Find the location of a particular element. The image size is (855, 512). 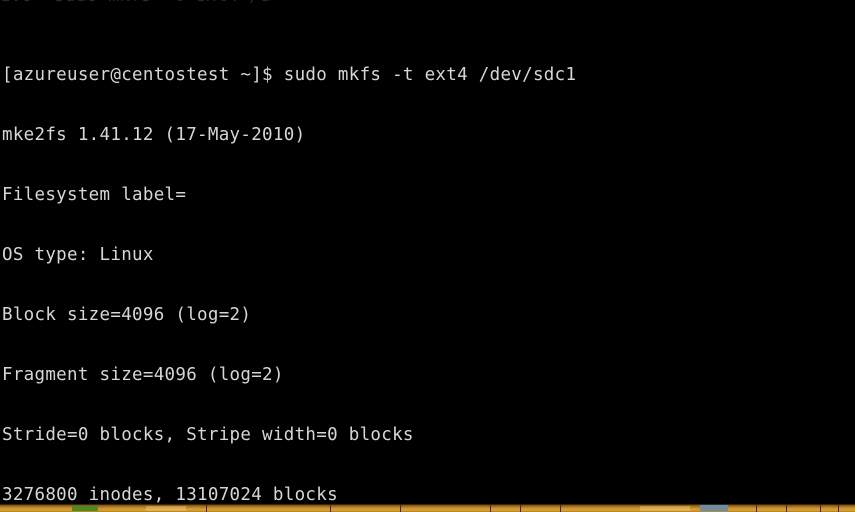

terminal-line-version: mke2fs 1.41.12 (17-May-2010) is located at coordinates (154, 135).